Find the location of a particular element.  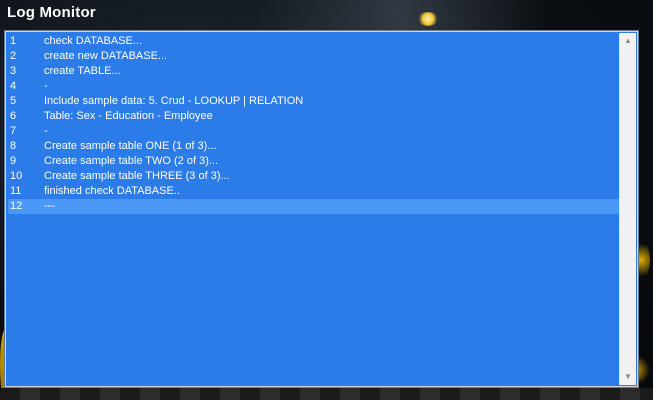

log-line-number: 5 is located at coordinates (13, 101).